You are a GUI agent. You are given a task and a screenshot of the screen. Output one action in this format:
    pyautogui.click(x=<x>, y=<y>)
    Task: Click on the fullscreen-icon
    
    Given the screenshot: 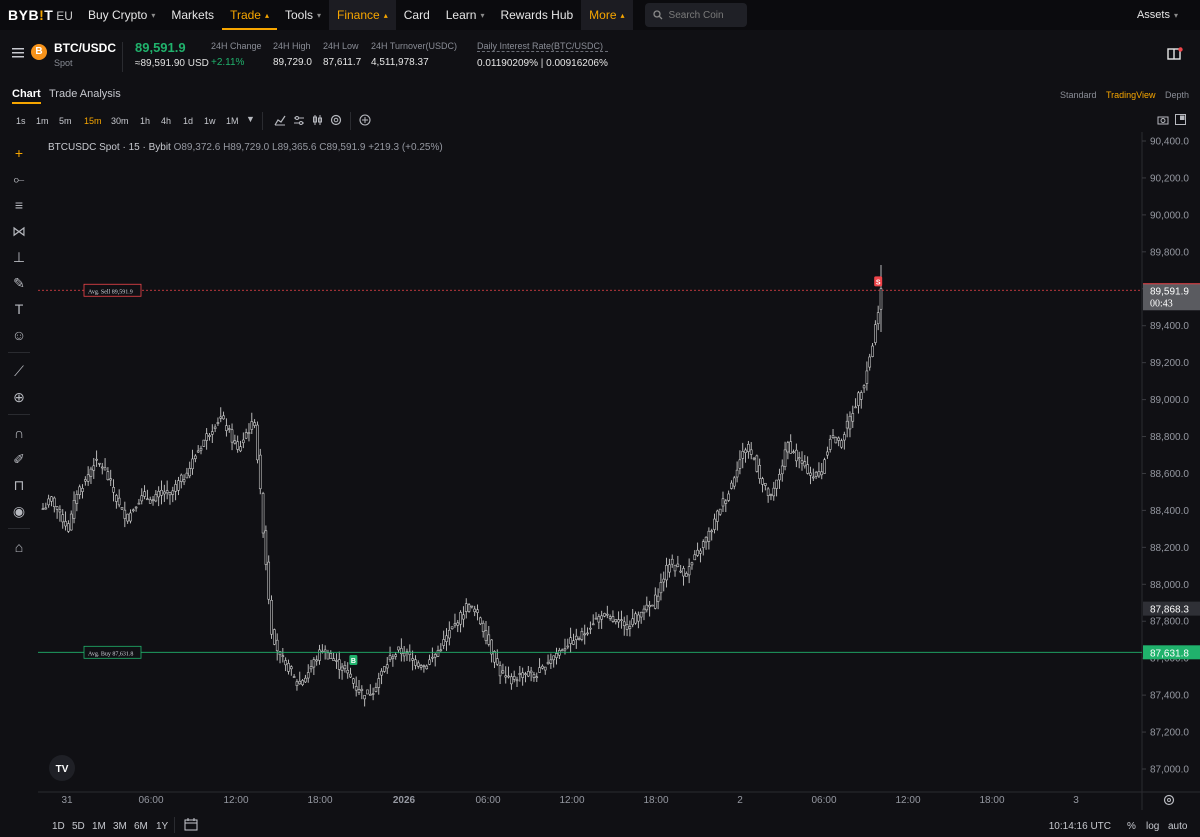 What is the action you would take?
    pyautogui.click(x=1180, y=119)
    